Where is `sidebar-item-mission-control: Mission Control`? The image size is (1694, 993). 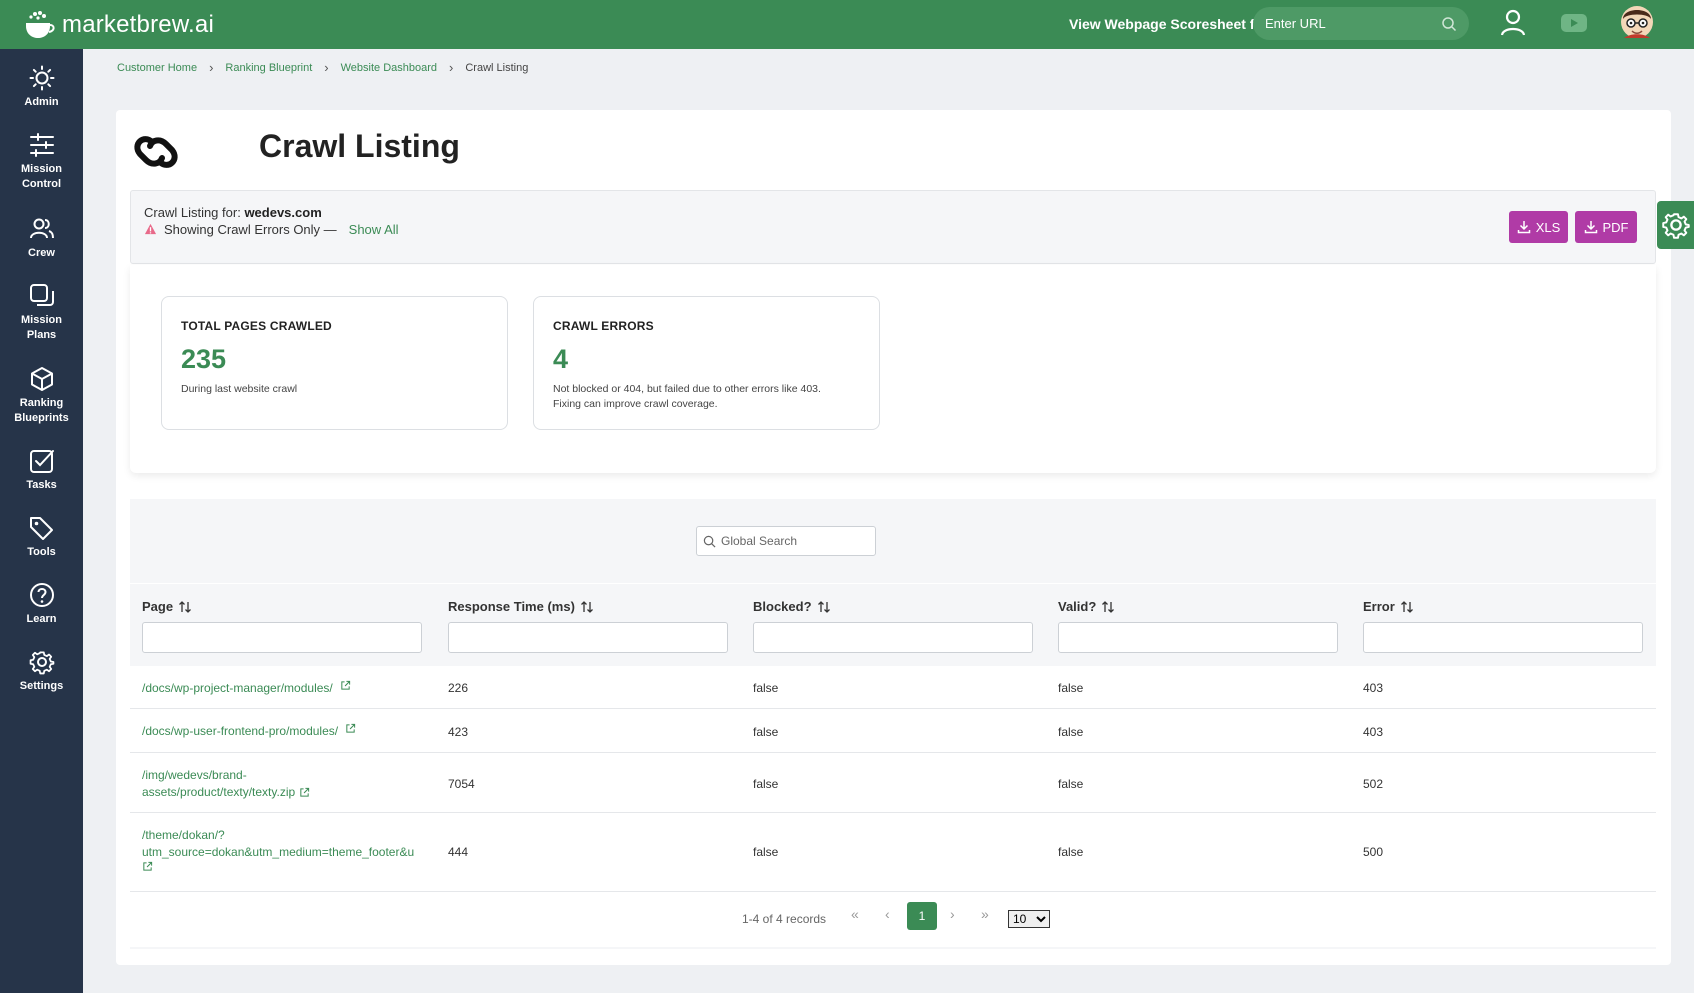
sidebar-item-mission-control: Mission Control is located at coordinates (41, 162).